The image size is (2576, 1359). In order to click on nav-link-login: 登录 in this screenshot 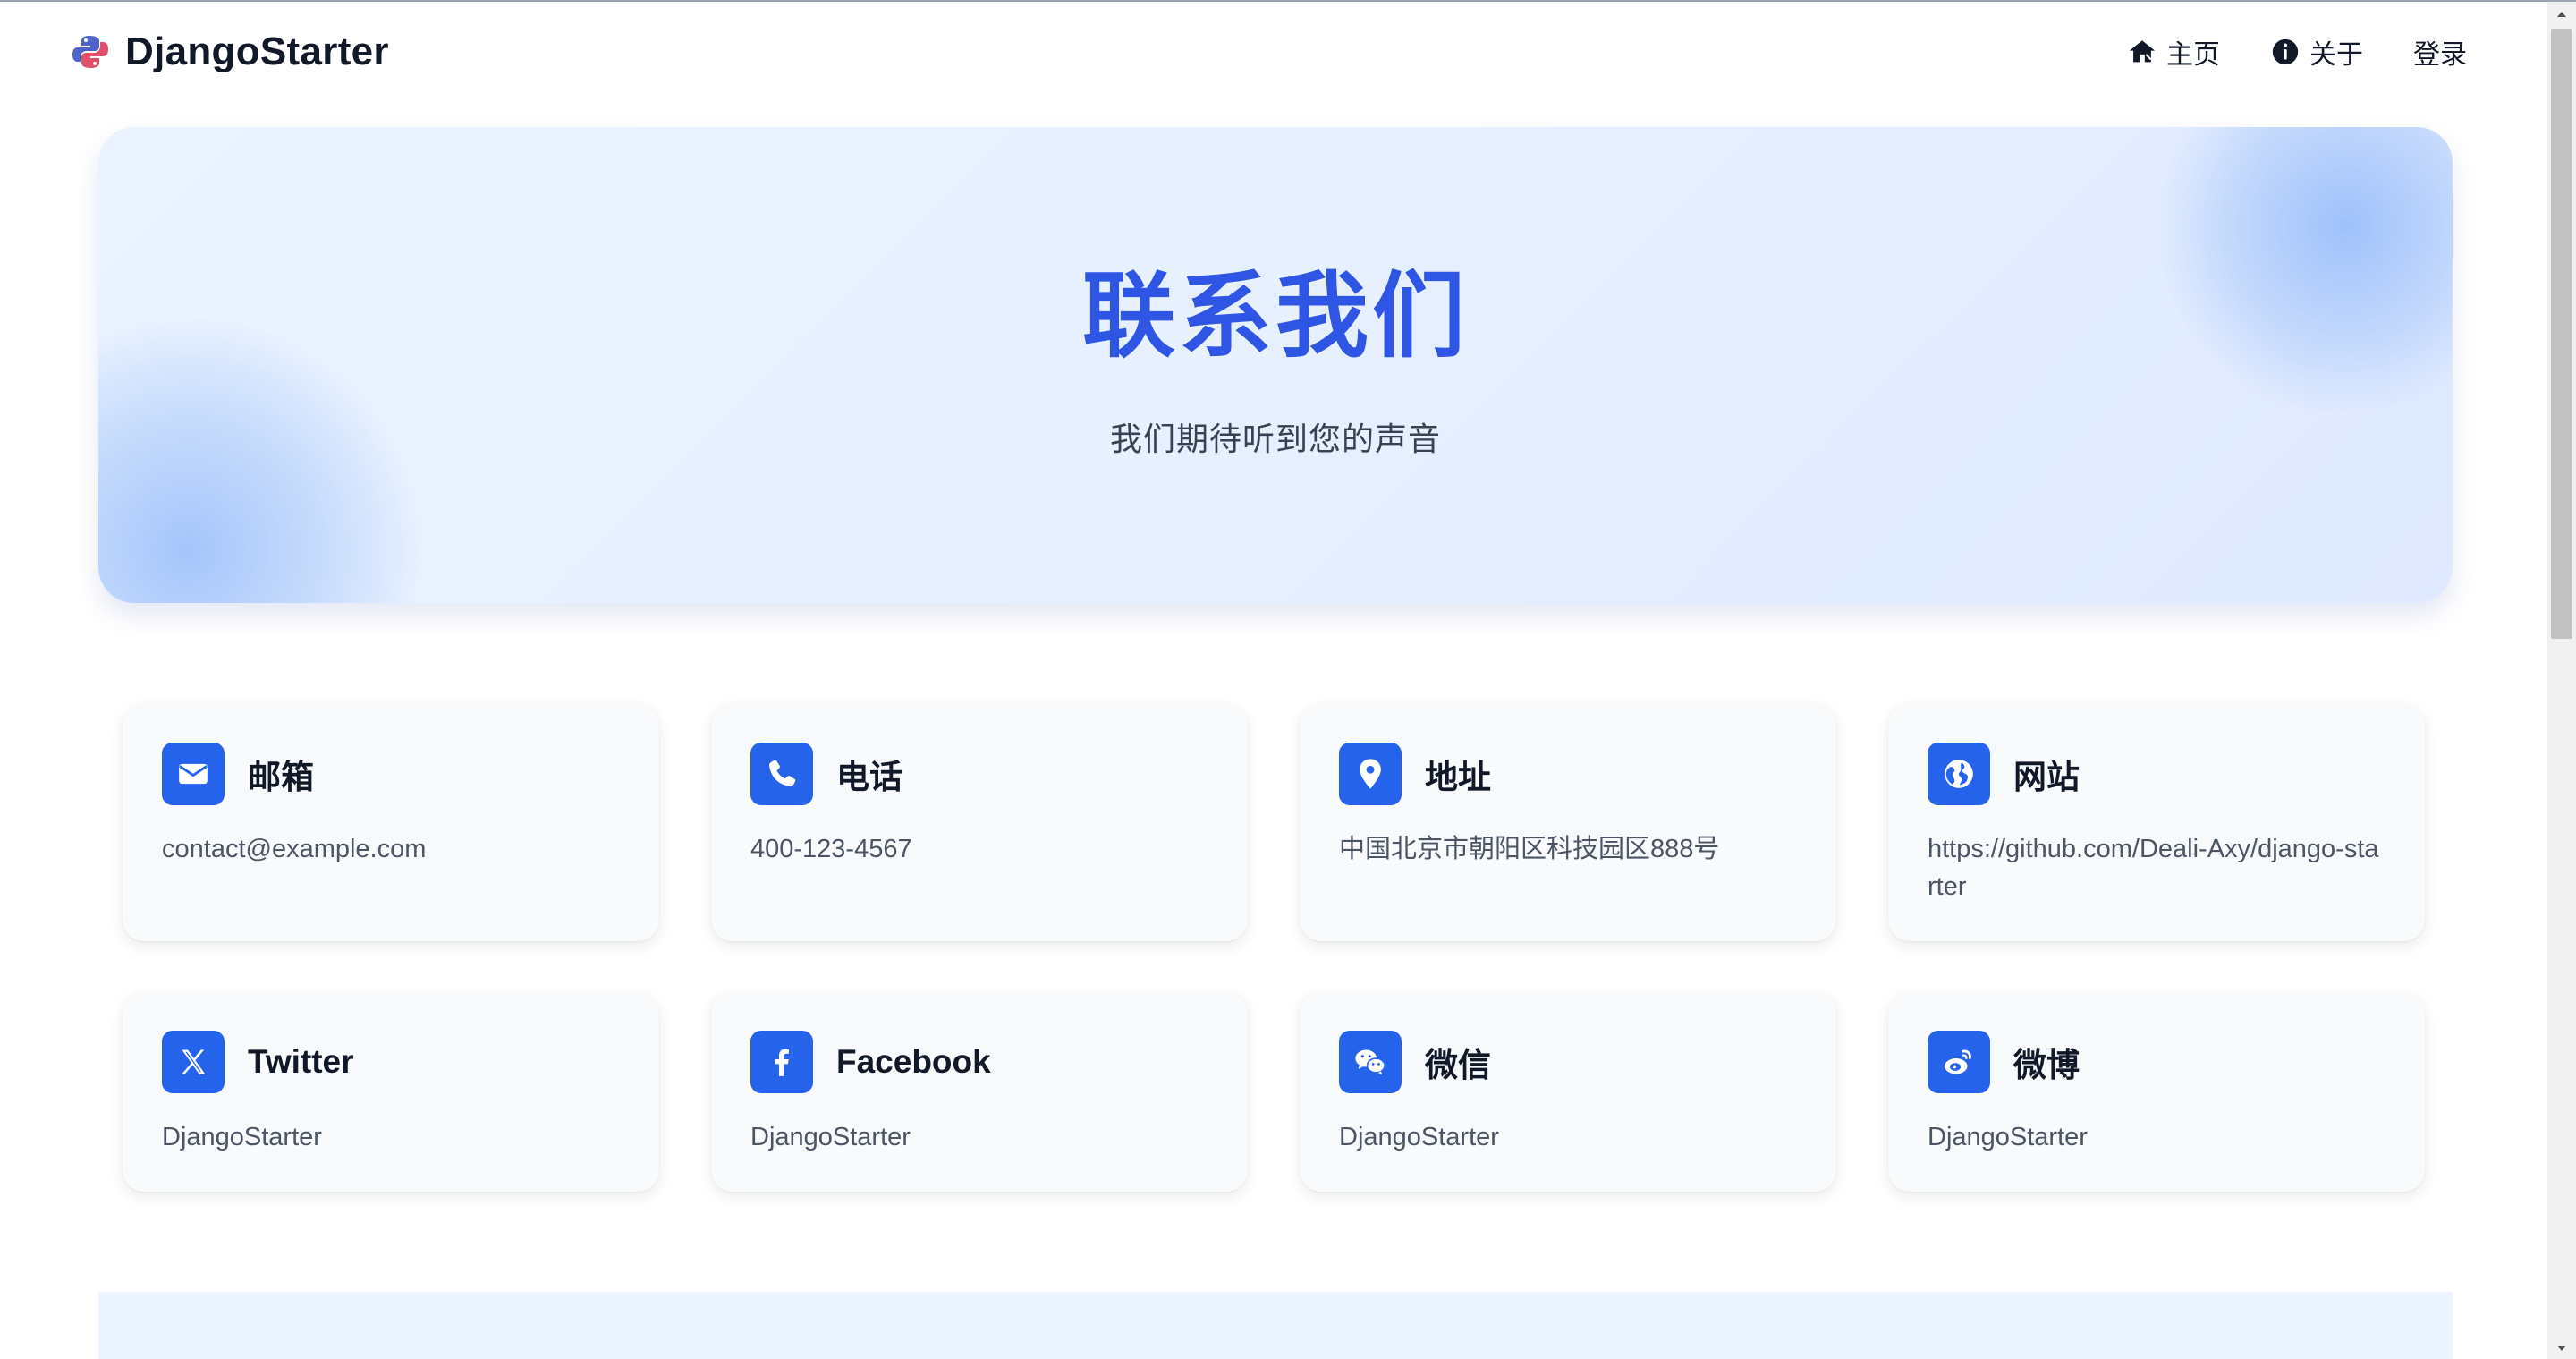, I will do `click(2440, 52)`.